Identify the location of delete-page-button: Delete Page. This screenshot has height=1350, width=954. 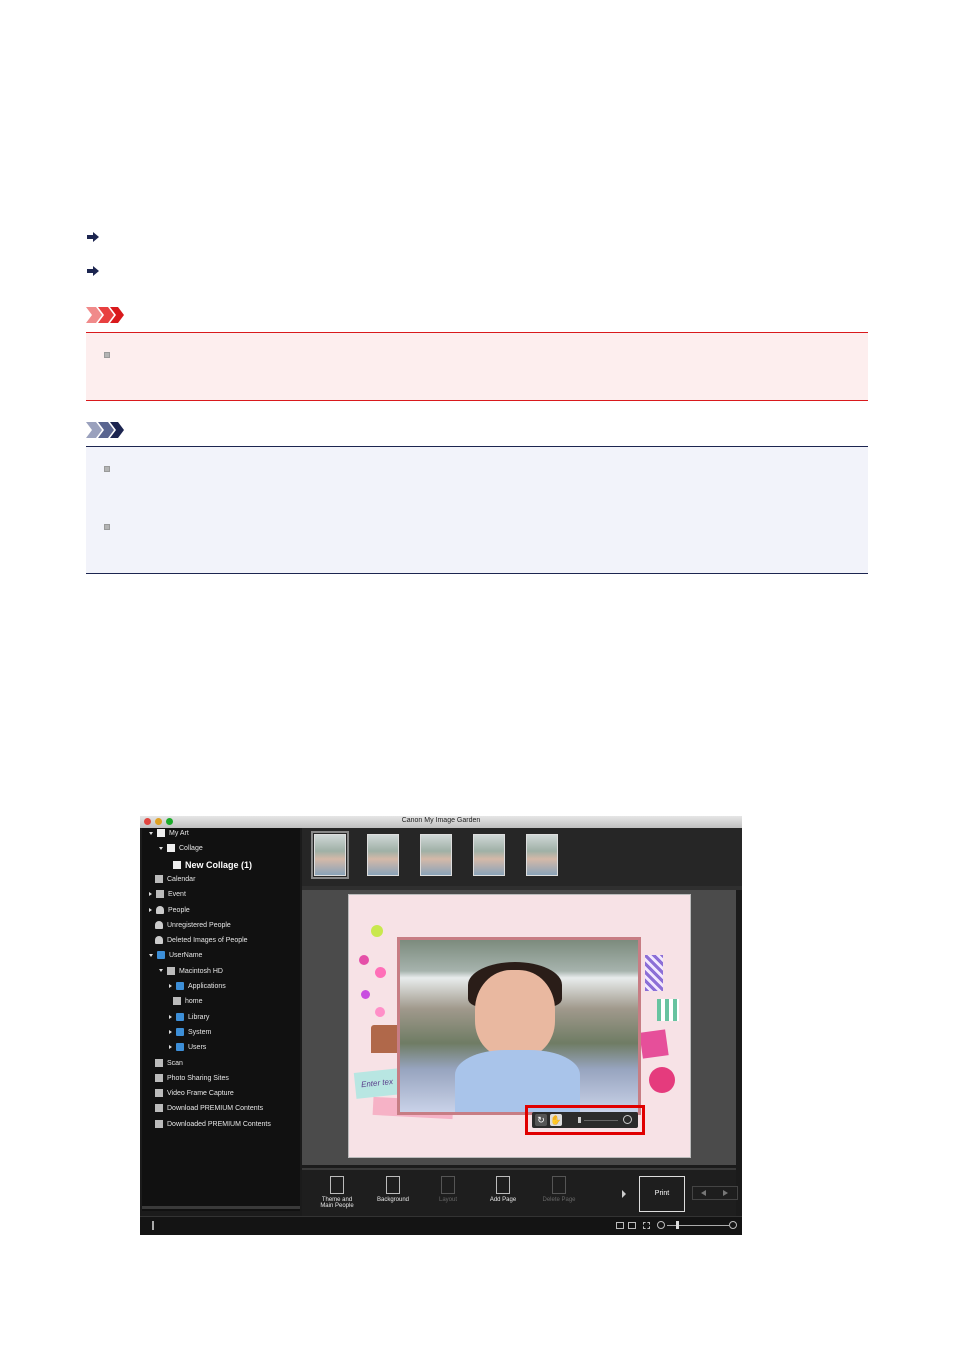
(559, 1189).